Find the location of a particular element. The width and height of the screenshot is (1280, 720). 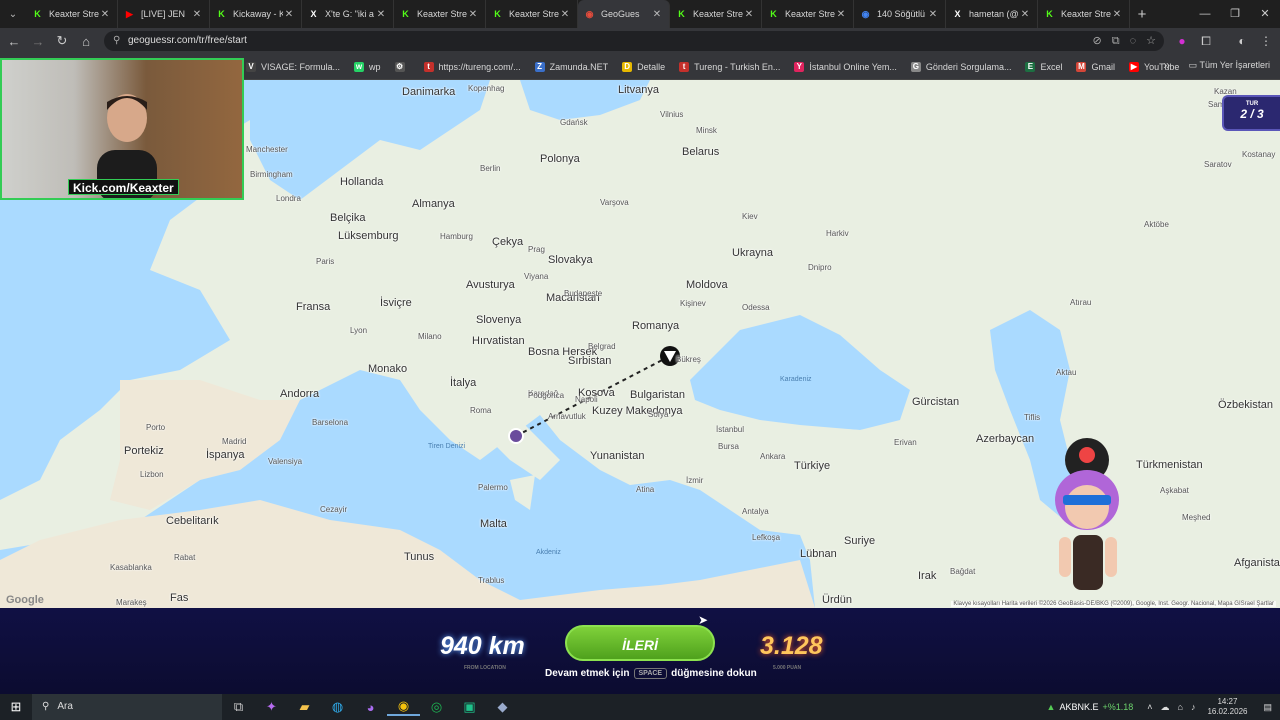

map-label: Romanya is located at coordinates (656, 326).